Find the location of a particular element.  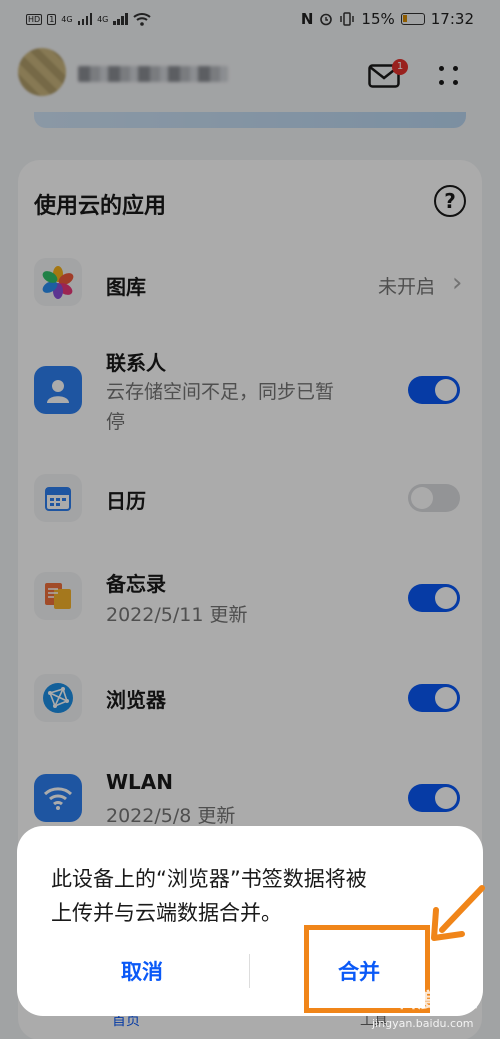

watermark-url: jingyan.baidu.com is located at coordinates (423, 1023).